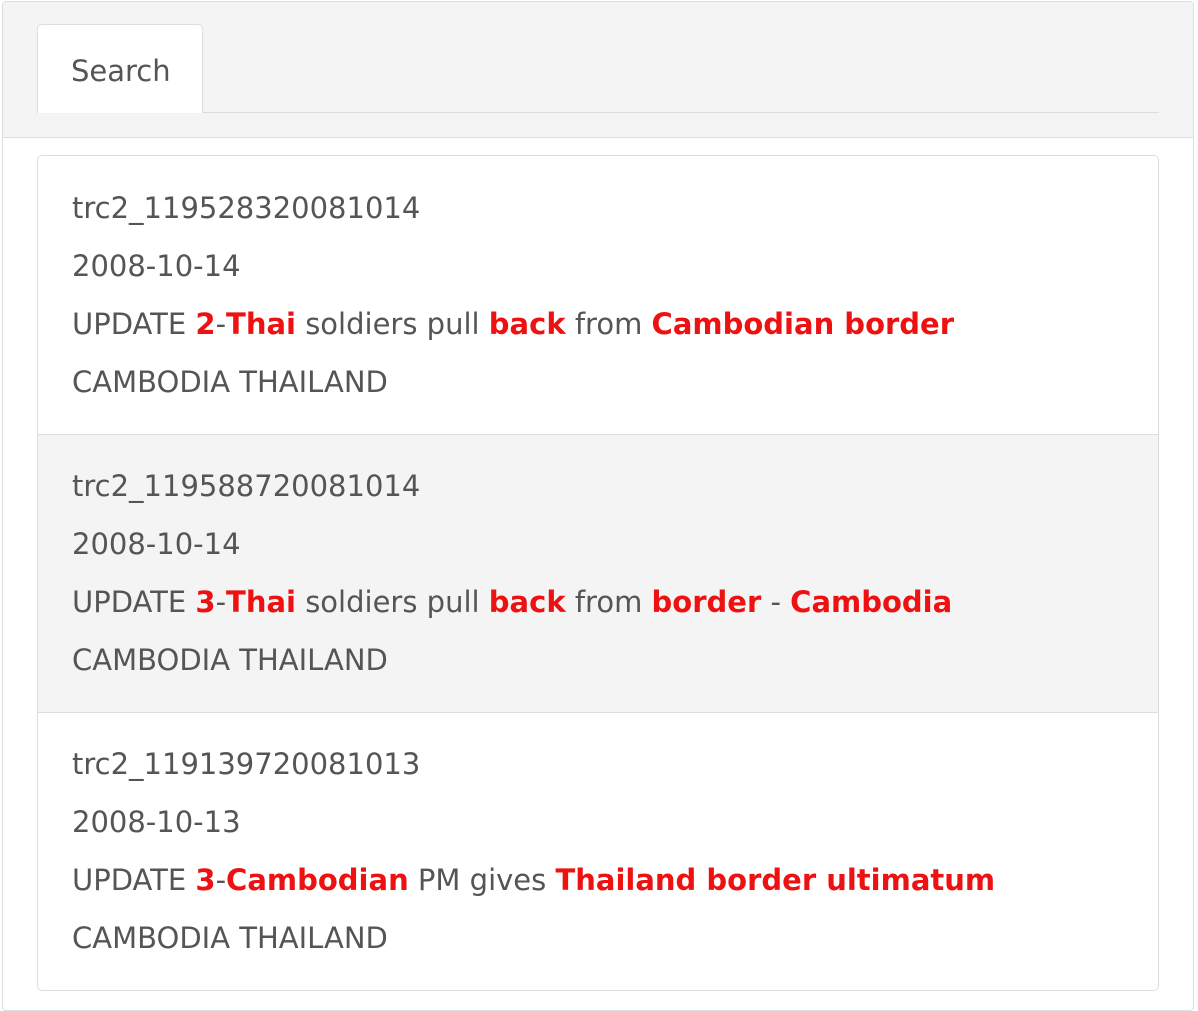 The image size is (1198, 1011). What do you see at coordinates (246, 764) in the screenshot?
I see `result-id: trc2_119139720081013` at bounding box center [246, 764].